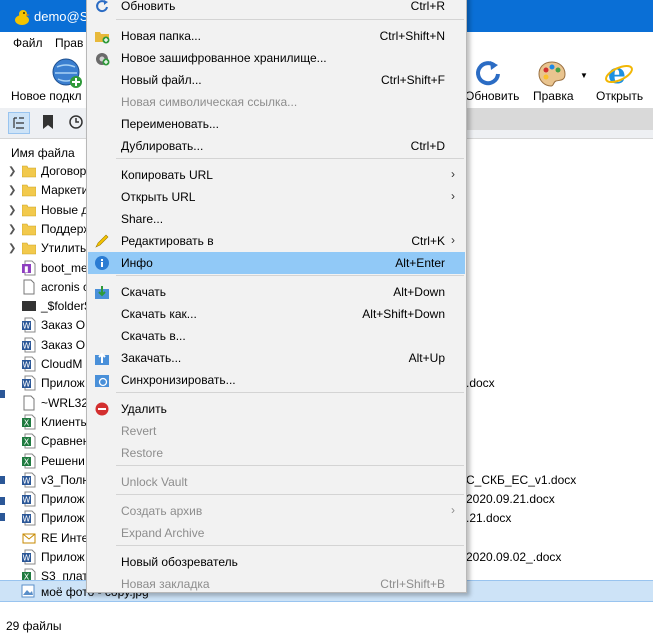 Image resolution: width=653 pixels, height=633 pixels. Describe the element at coordinates (64, 268) in the screenshot. I see `file-name: boot_me` at that location.